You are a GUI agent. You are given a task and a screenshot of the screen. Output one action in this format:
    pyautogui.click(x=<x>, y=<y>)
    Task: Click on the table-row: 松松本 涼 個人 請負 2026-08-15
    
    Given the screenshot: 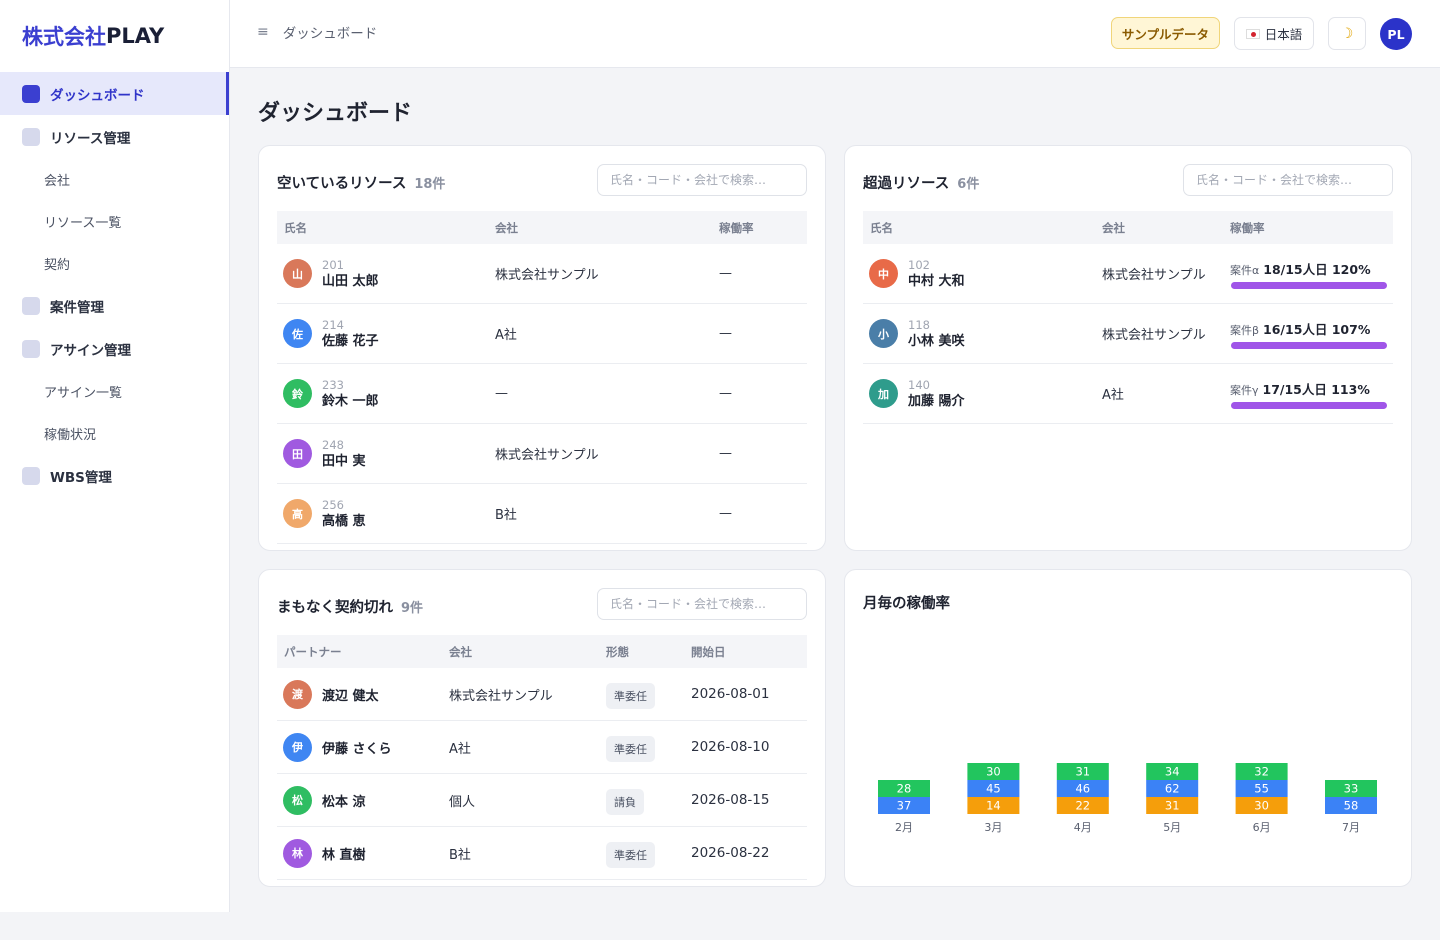 What is the action you would take?
    pyautogui.click(x=542, y=800)
    